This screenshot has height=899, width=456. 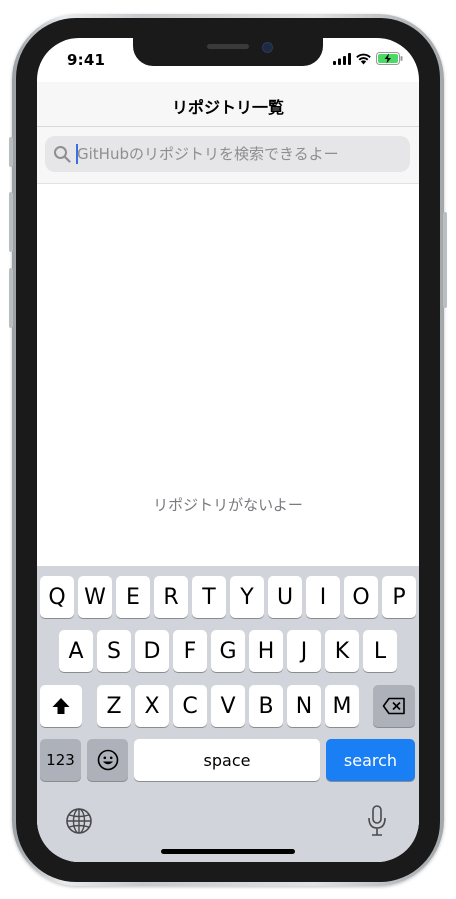 What do you see at coordinates (304, 651) in the screenshot?
I see `key-j: J` at bounding box center [304, 651].